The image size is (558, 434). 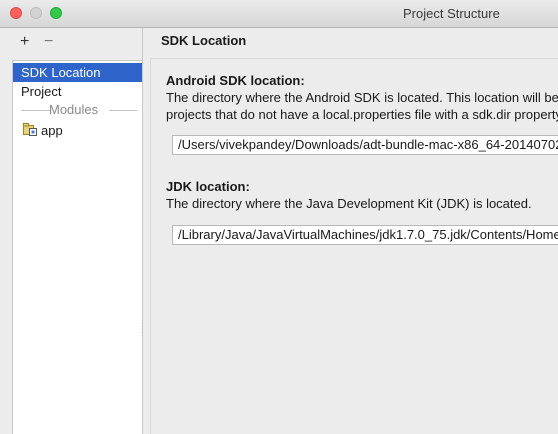 I want to click on window-title: Project Structure, so click(x=451, y=13).